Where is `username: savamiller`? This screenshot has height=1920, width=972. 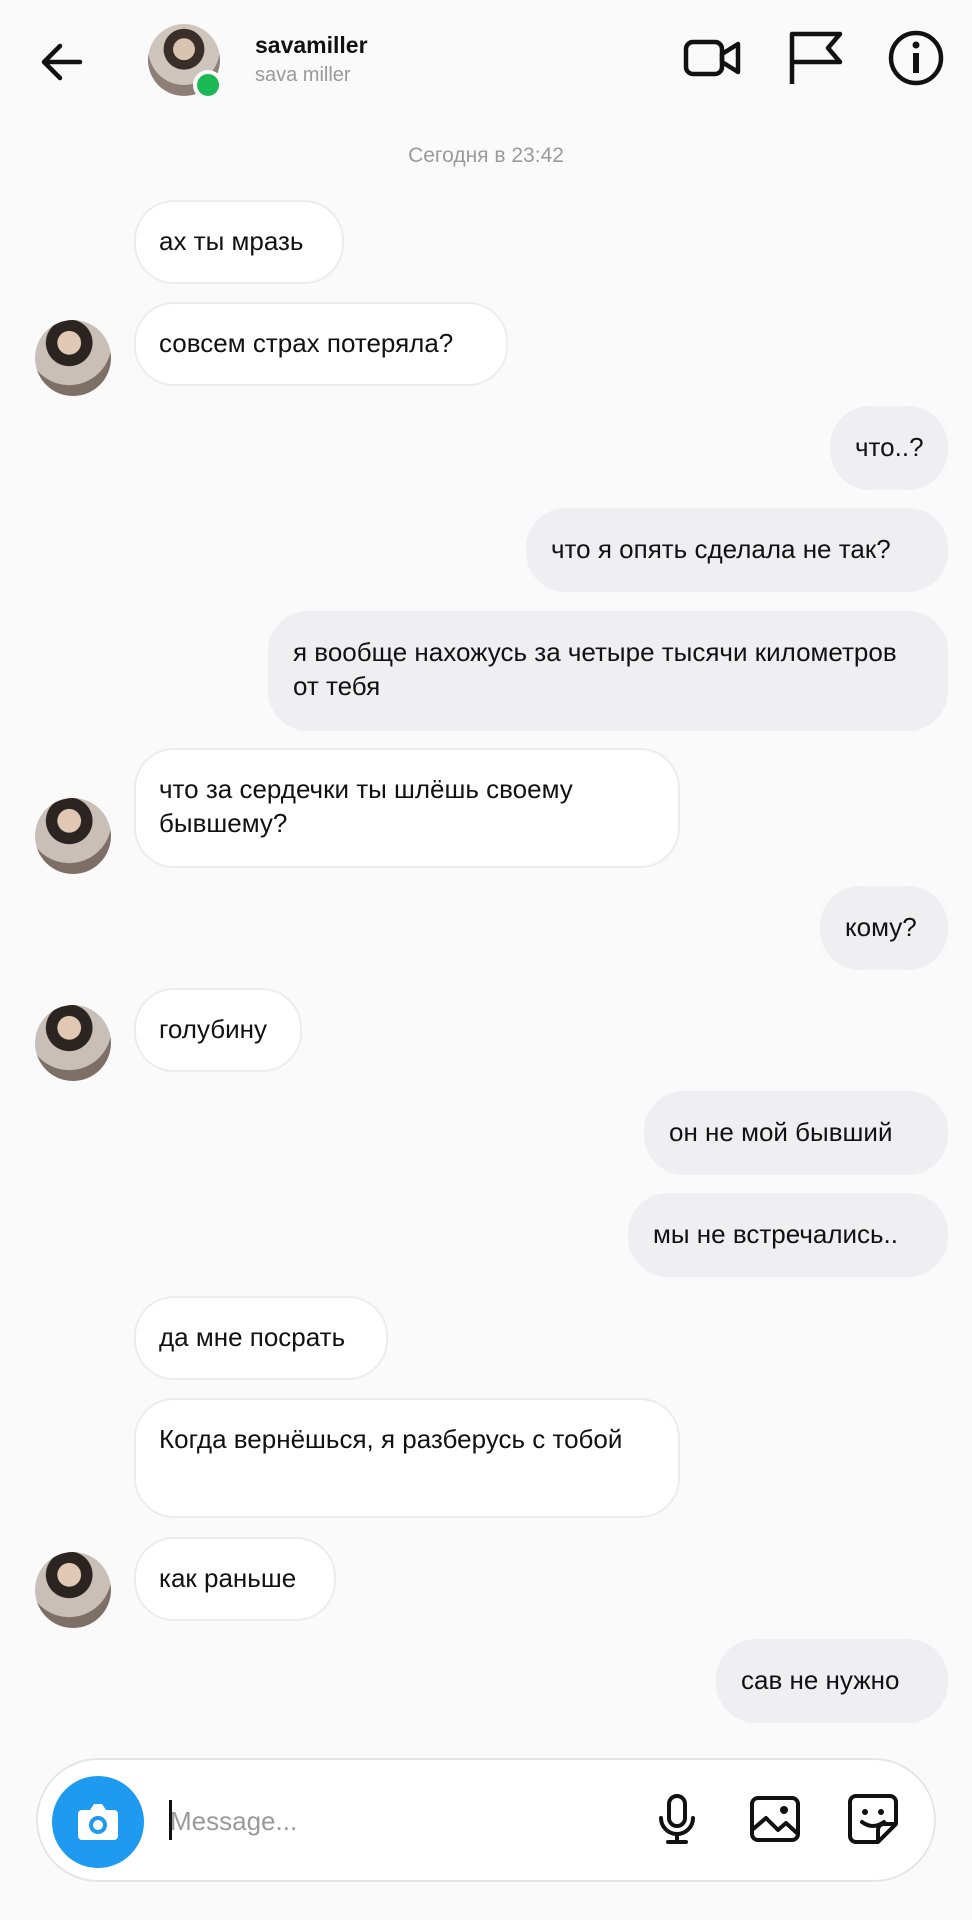
username: savamiller is located at coordinates (311, 45).